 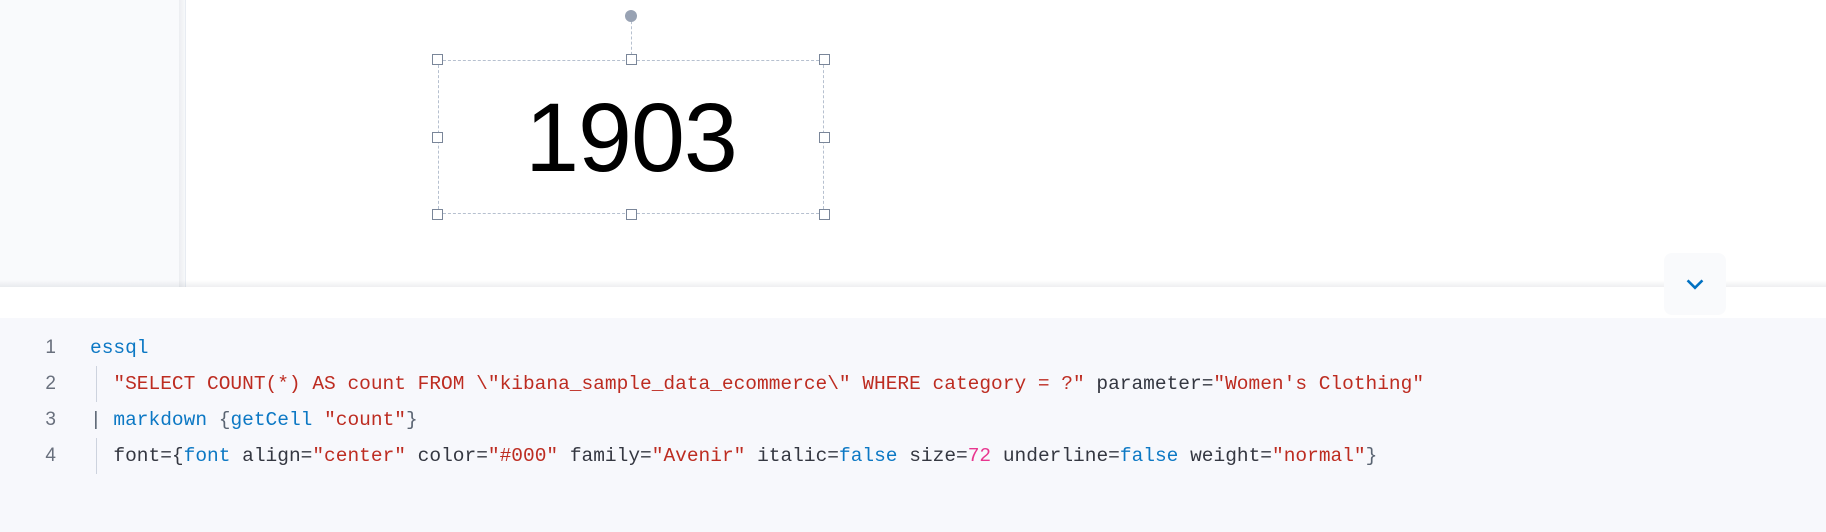 What do you see at coordinates (437, 137) in the screenshot?
I see `resize-handle-middle-left` at bounding box center [437, 137].